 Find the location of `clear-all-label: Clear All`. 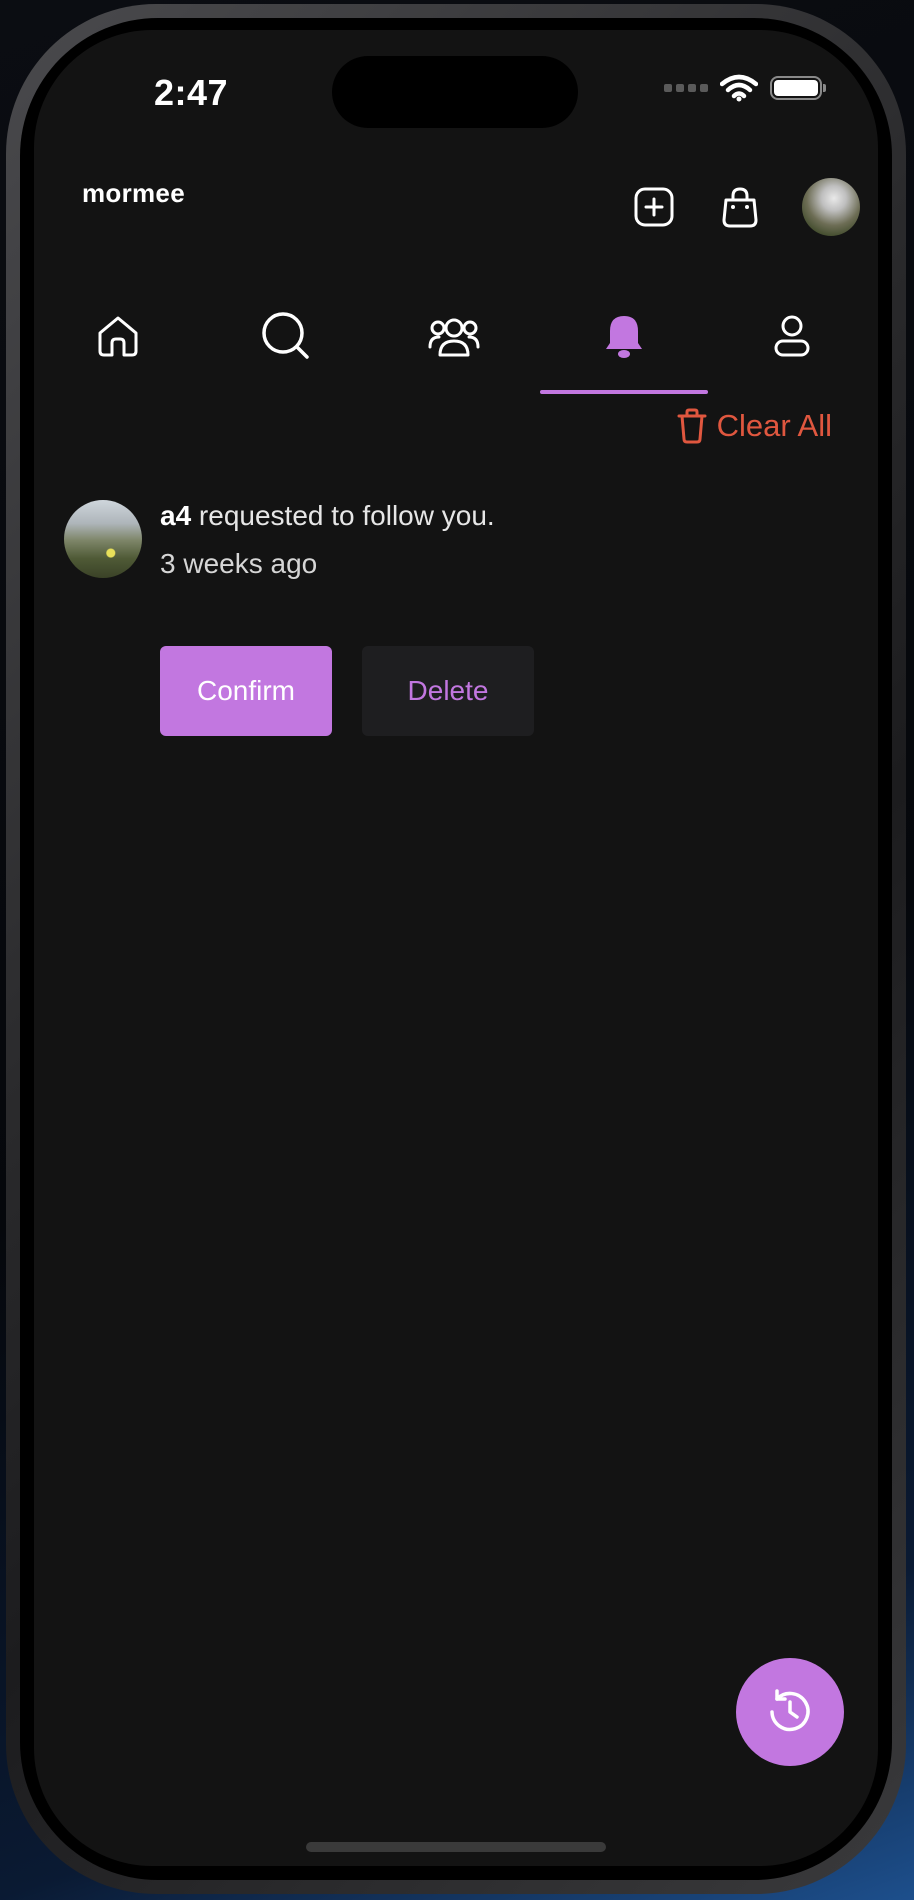

clear-all-label: Clear All is located at coordinates (774, 425).